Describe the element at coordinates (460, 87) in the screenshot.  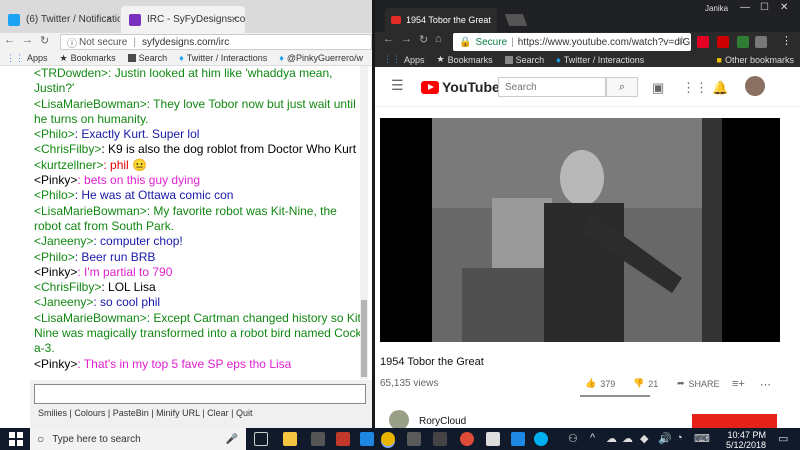
I see `youtube-logo: YouTube` at that location.